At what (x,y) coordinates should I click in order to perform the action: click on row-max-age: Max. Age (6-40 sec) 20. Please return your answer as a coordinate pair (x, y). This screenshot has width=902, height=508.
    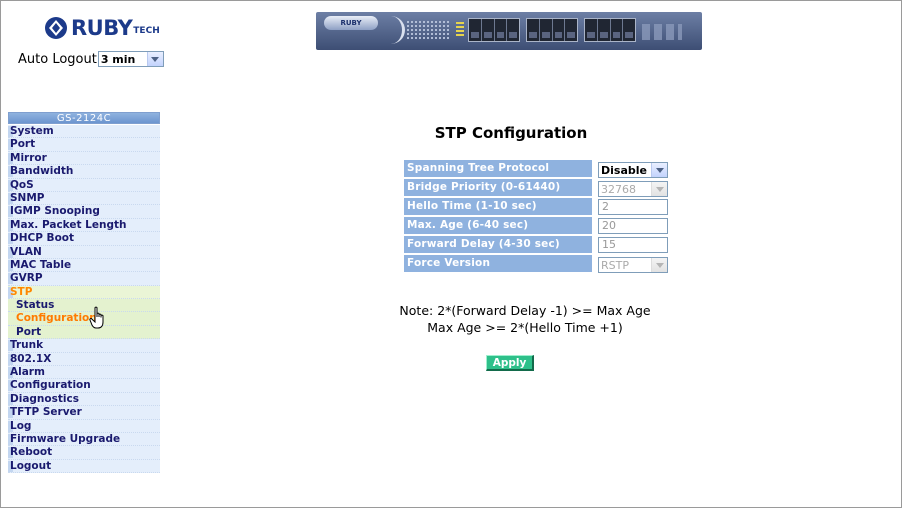
    Looking at the image, I should click on (536, 225).